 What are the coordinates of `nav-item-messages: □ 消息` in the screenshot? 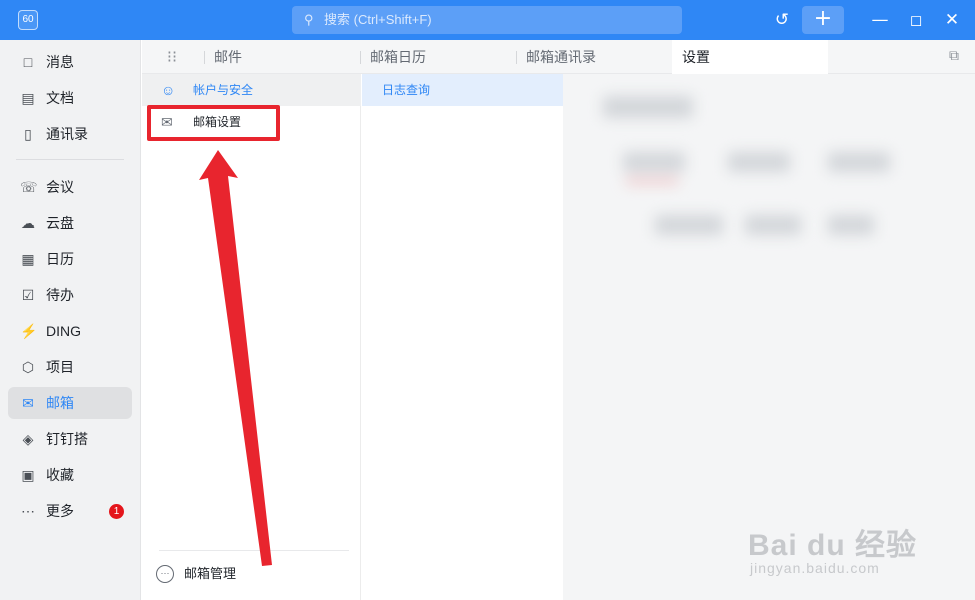 It's located at (70, 62).